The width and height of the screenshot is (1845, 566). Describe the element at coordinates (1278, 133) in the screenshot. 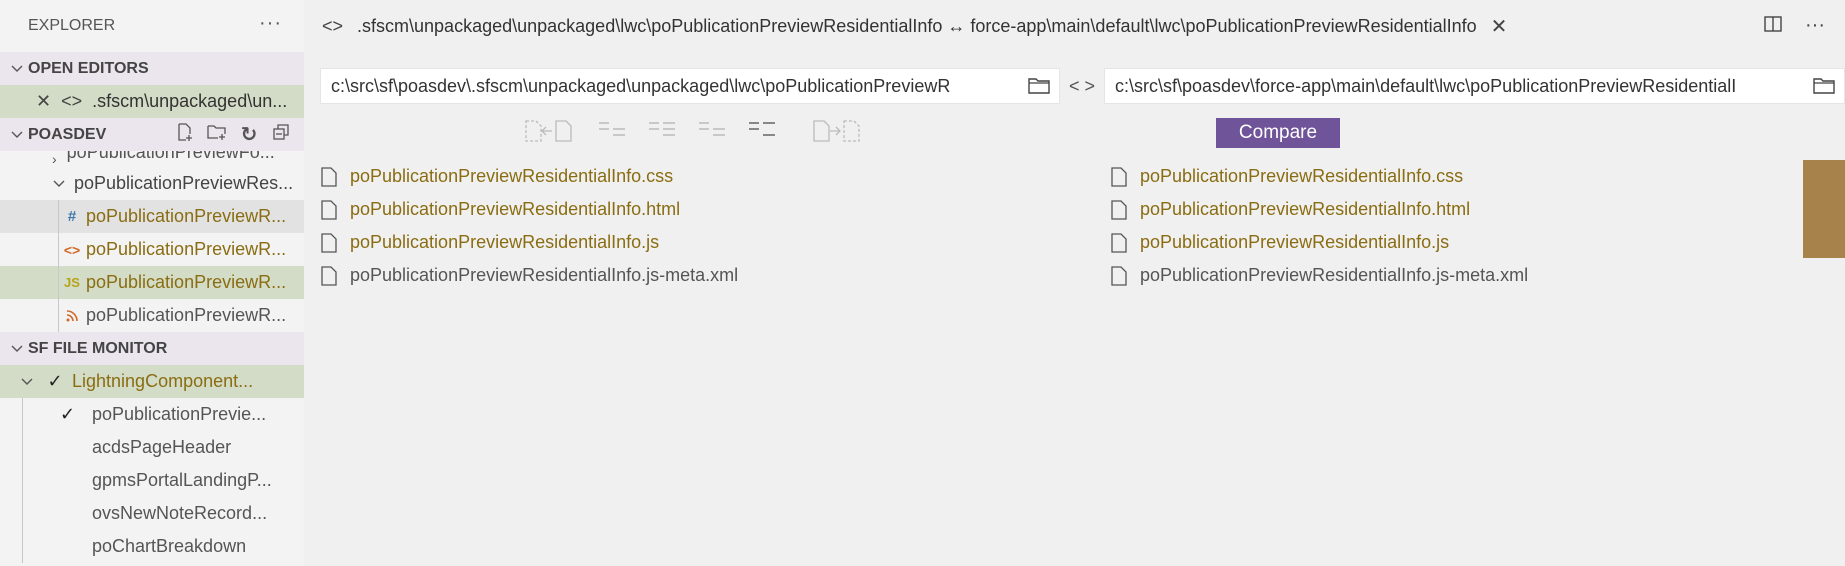

I see `compare-button: Compare` at that location.